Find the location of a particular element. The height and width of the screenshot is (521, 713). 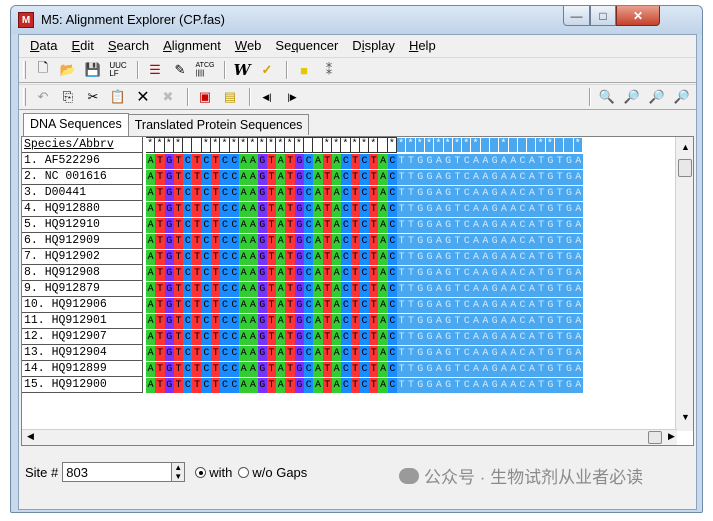

copy-icon: ⎘ is located at coordinates (68, 97).